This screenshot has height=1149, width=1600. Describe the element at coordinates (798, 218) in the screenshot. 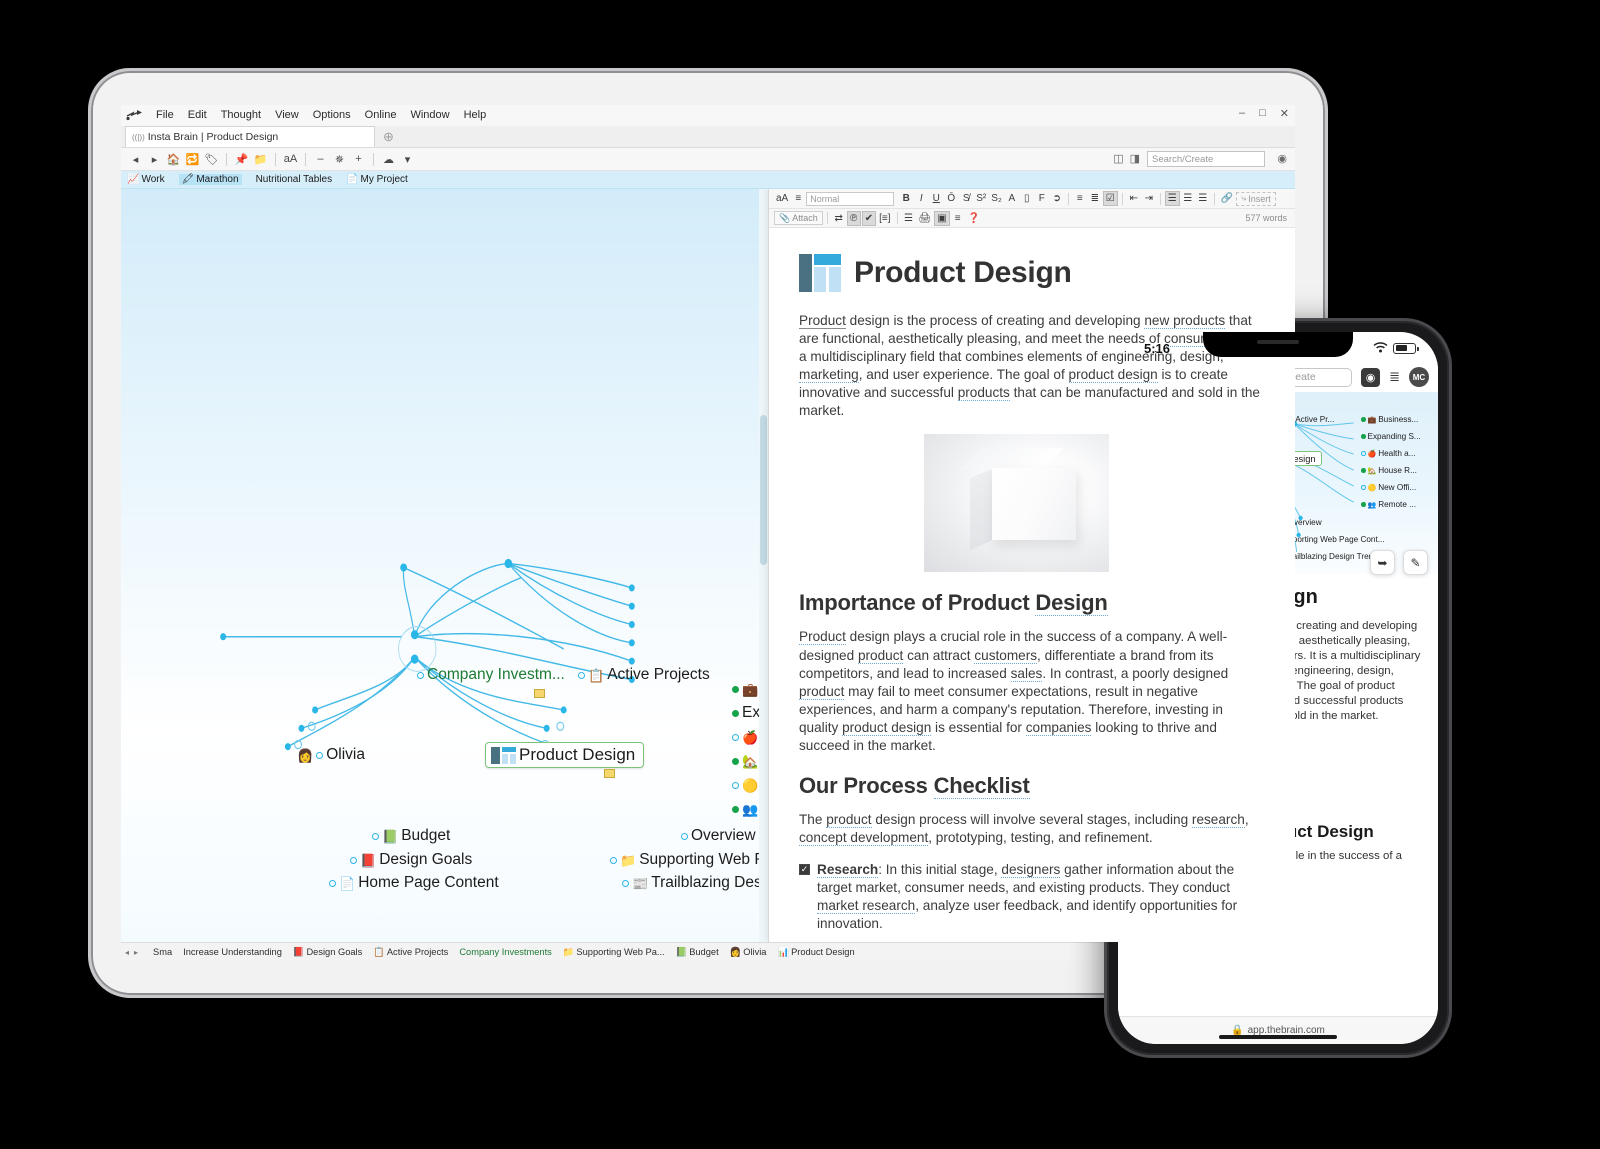

I see `attach-button: 📎 Attach` at that location.